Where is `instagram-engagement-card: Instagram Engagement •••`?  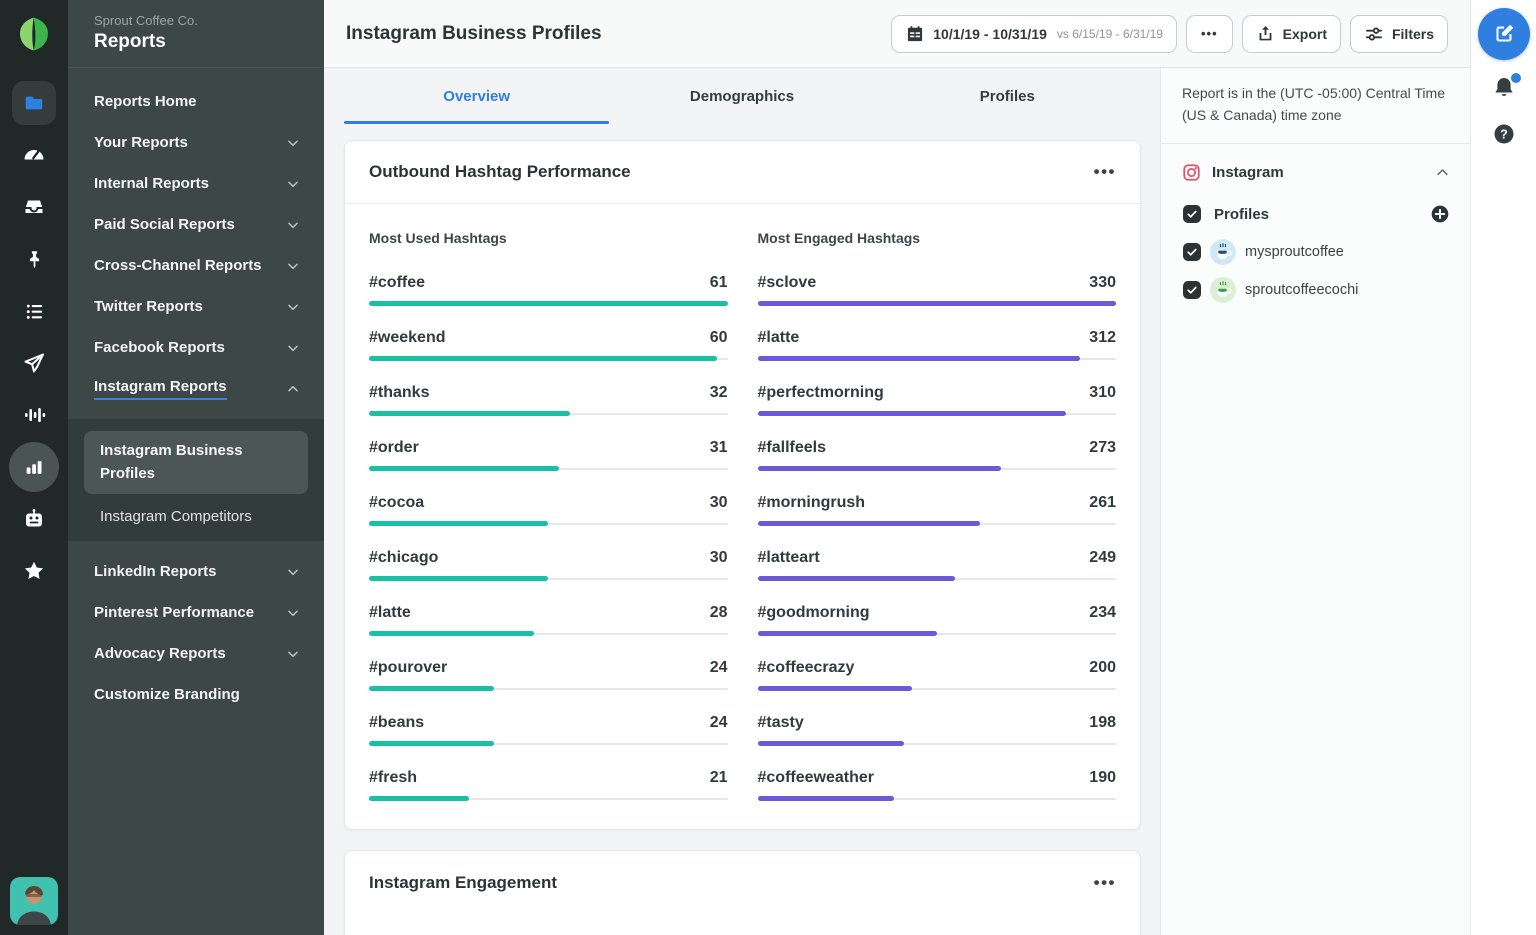
instagram-engagement-card: Instagram Engagement ••• is located at coordinates (742, 892).